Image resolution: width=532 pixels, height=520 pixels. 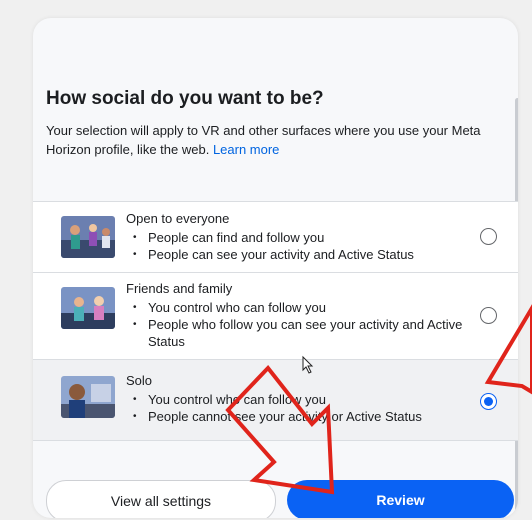 What do you see at coordinates (246, 149) in the screenshot?
I see `learn-more-link: Learn more` at bounding box center [246, 149].